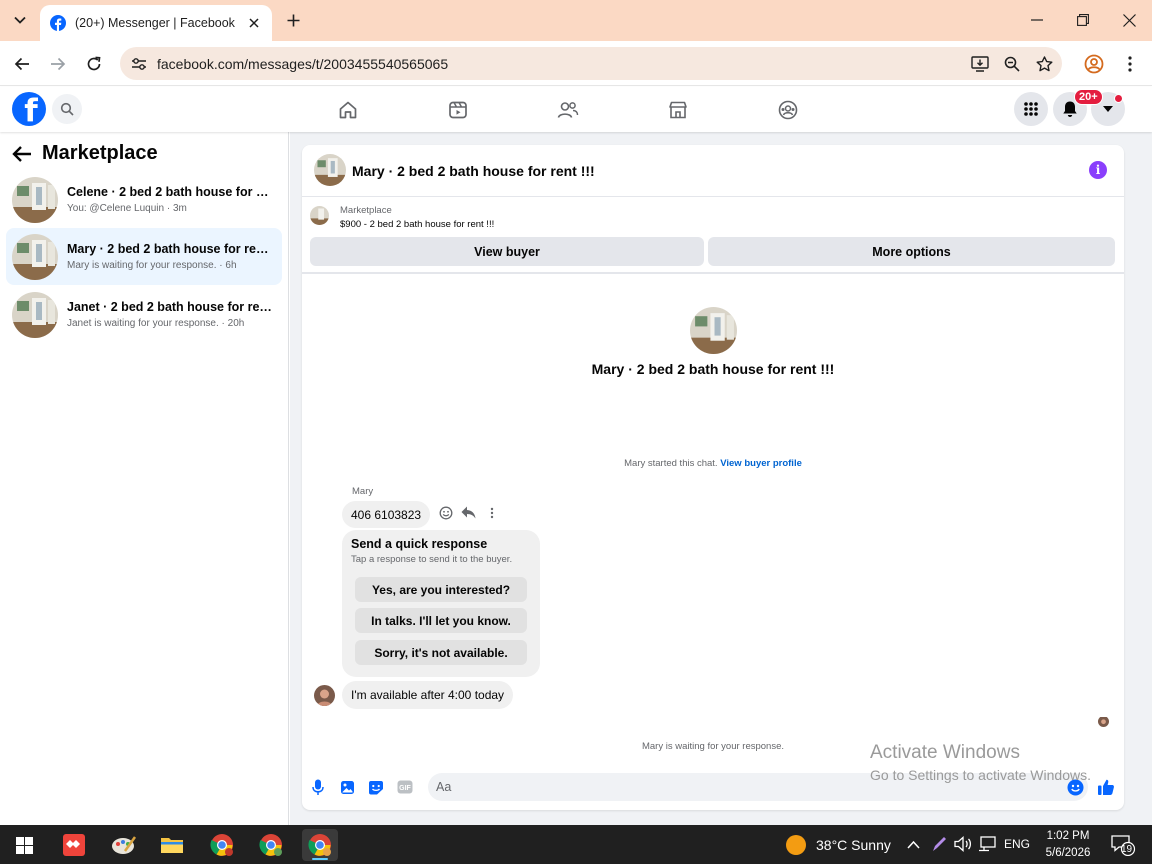 The width and height of the screenshot is (1152, 864). I want to click on browser-toolbar: facebook.com/messages/t/2003455540565065, so click(576, 63).